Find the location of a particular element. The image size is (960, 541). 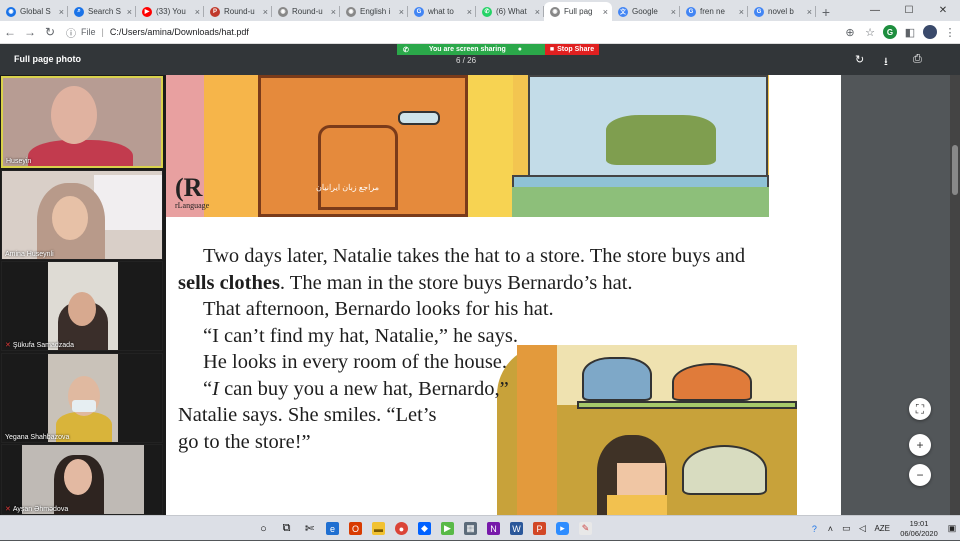

tab: ✆ (6) What × is located at coordinates (510, 11).